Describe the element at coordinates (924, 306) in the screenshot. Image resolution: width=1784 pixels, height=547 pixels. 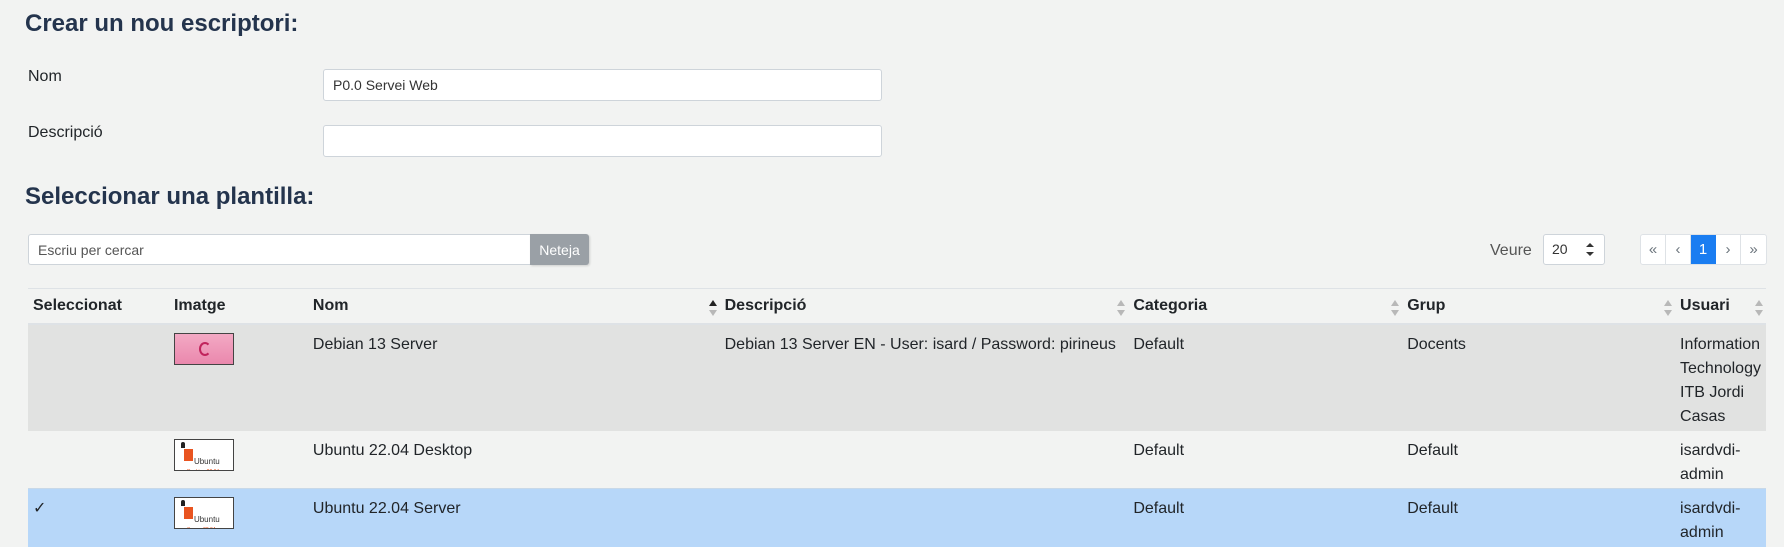
I see `column-header-description: Descripció` at that location.